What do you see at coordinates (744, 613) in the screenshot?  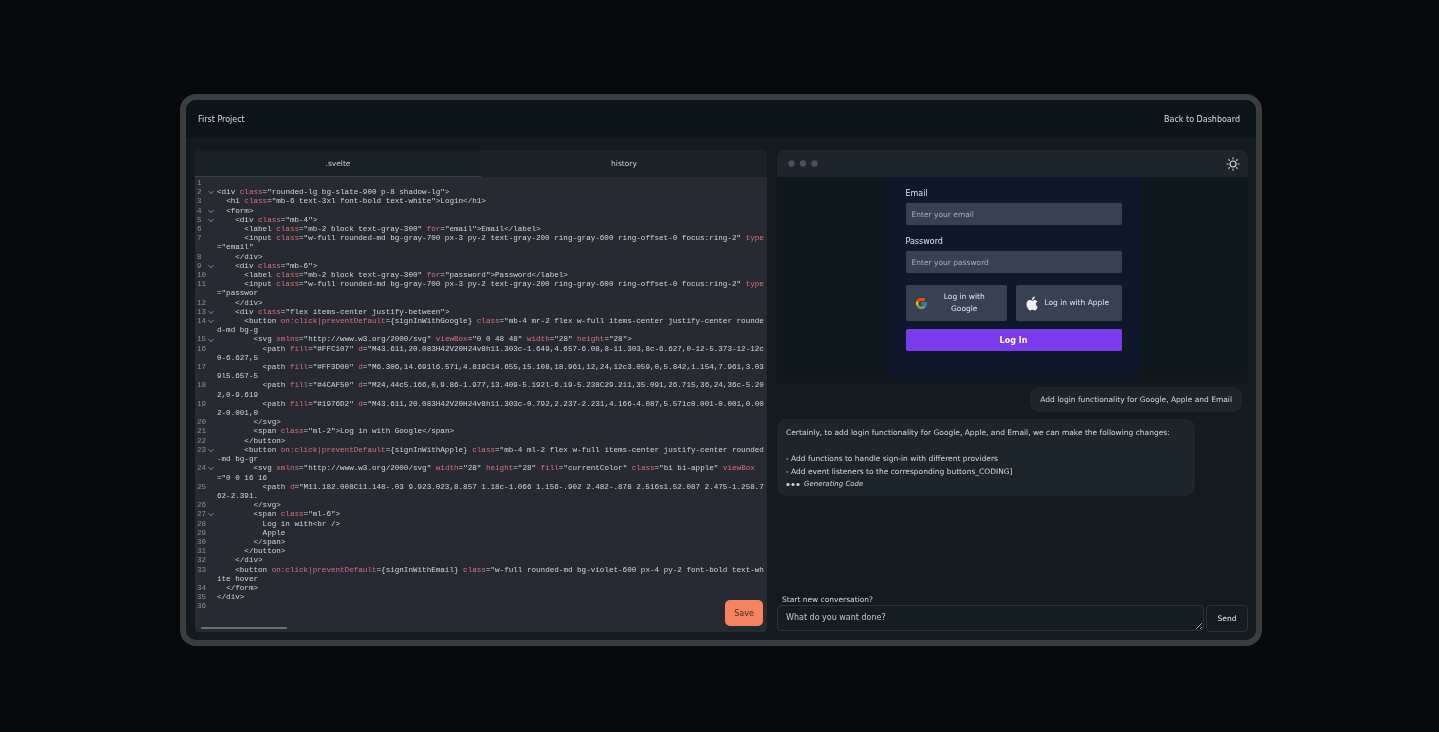 I see `save-button: Save` at bounding box center [744, 613].